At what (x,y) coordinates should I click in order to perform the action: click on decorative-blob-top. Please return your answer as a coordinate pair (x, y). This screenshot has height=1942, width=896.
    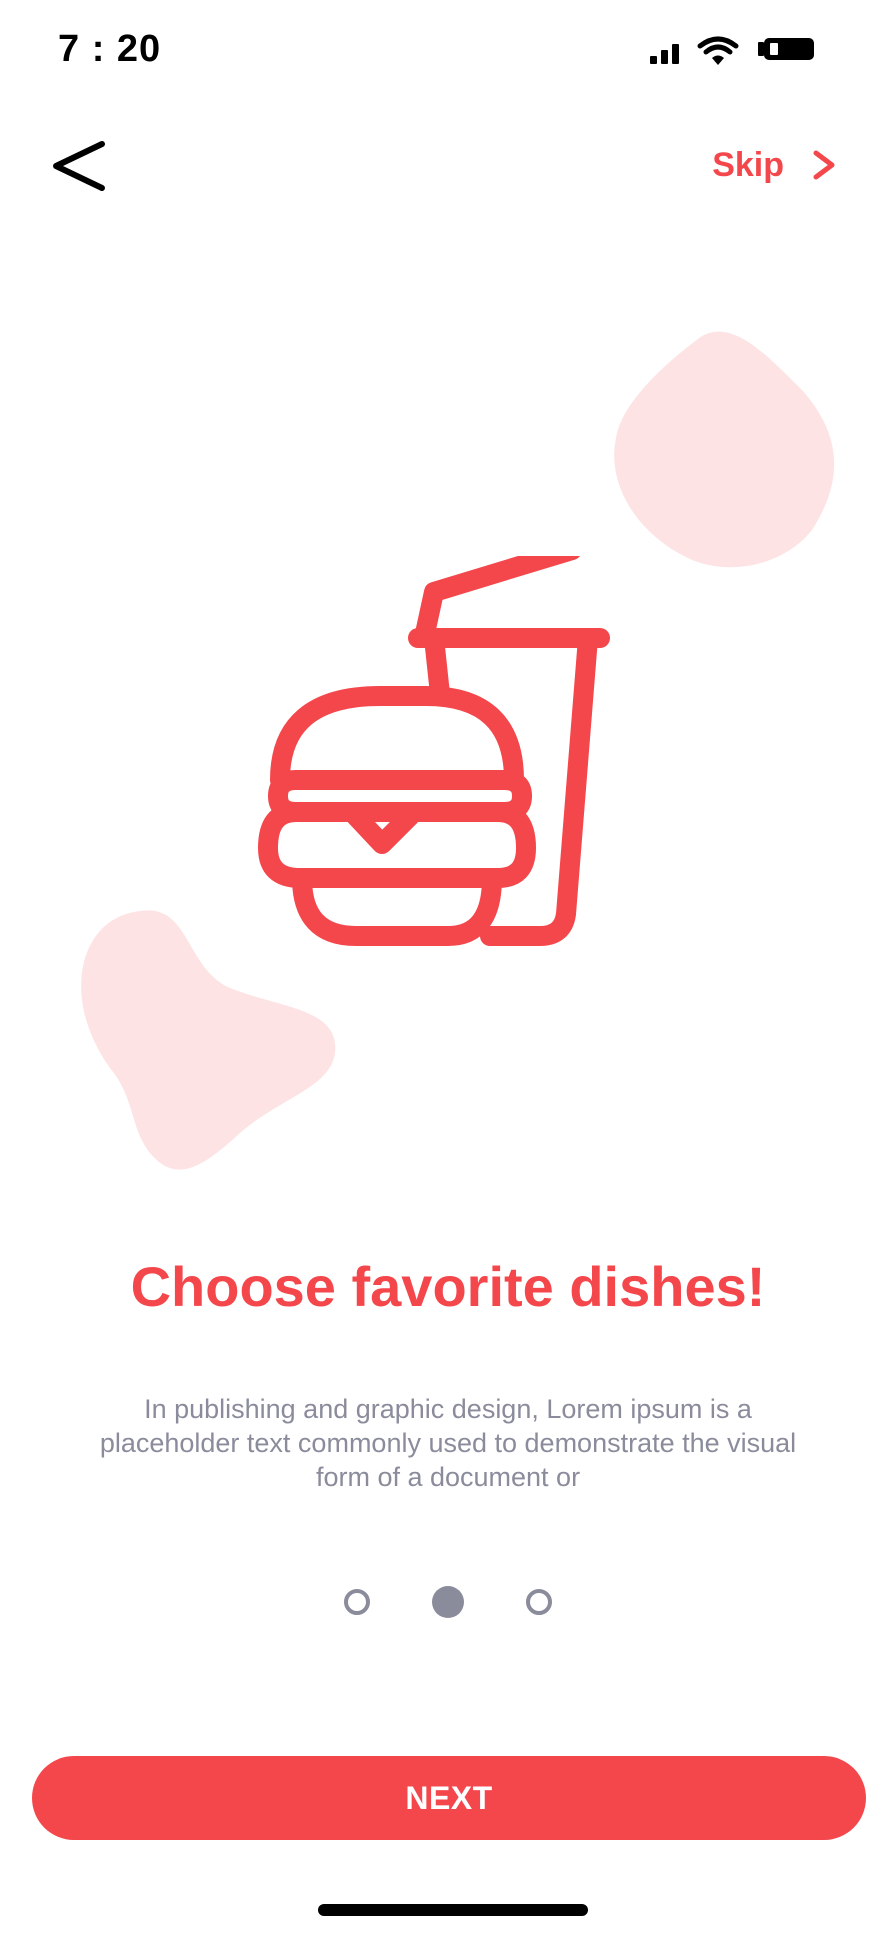
    Looking at the image, I should click on (724, 449).